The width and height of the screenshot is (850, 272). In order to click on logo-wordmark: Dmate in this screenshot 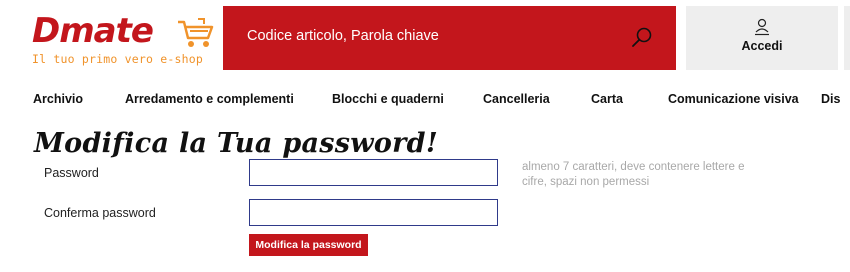, I will do `click(93, 31)`.